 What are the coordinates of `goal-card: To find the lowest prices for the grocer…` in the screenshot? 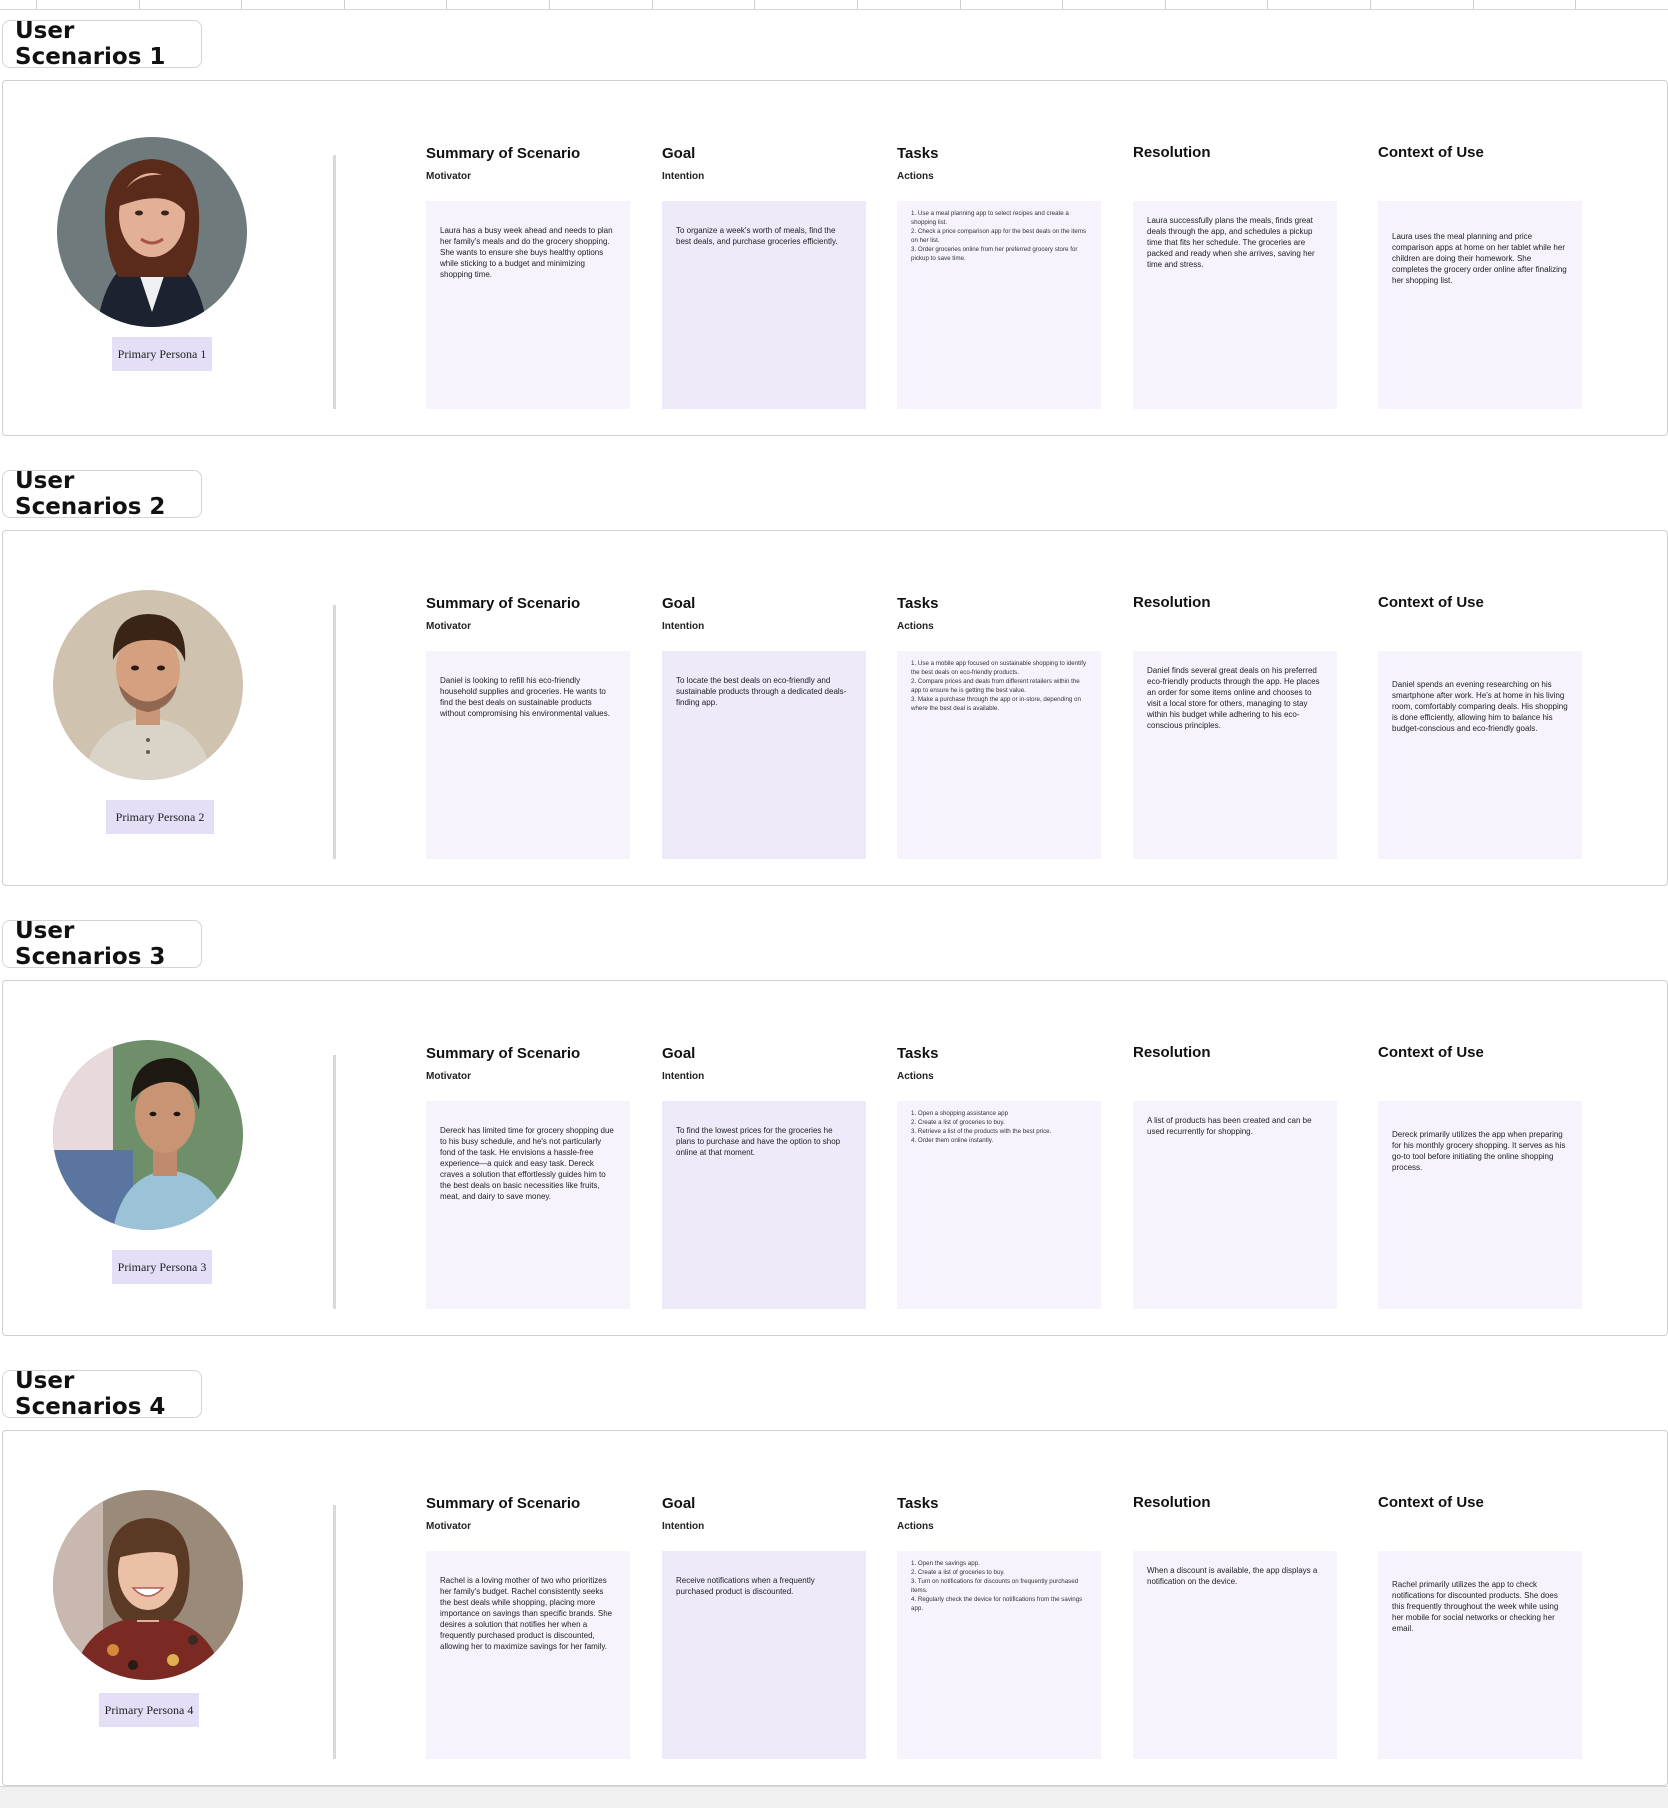 It's located at (764, 1205).